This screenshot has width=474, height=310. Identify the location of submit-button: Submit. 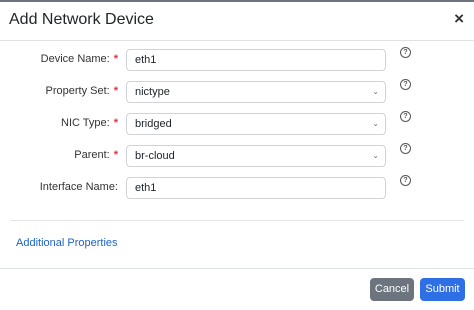
(442, 289).